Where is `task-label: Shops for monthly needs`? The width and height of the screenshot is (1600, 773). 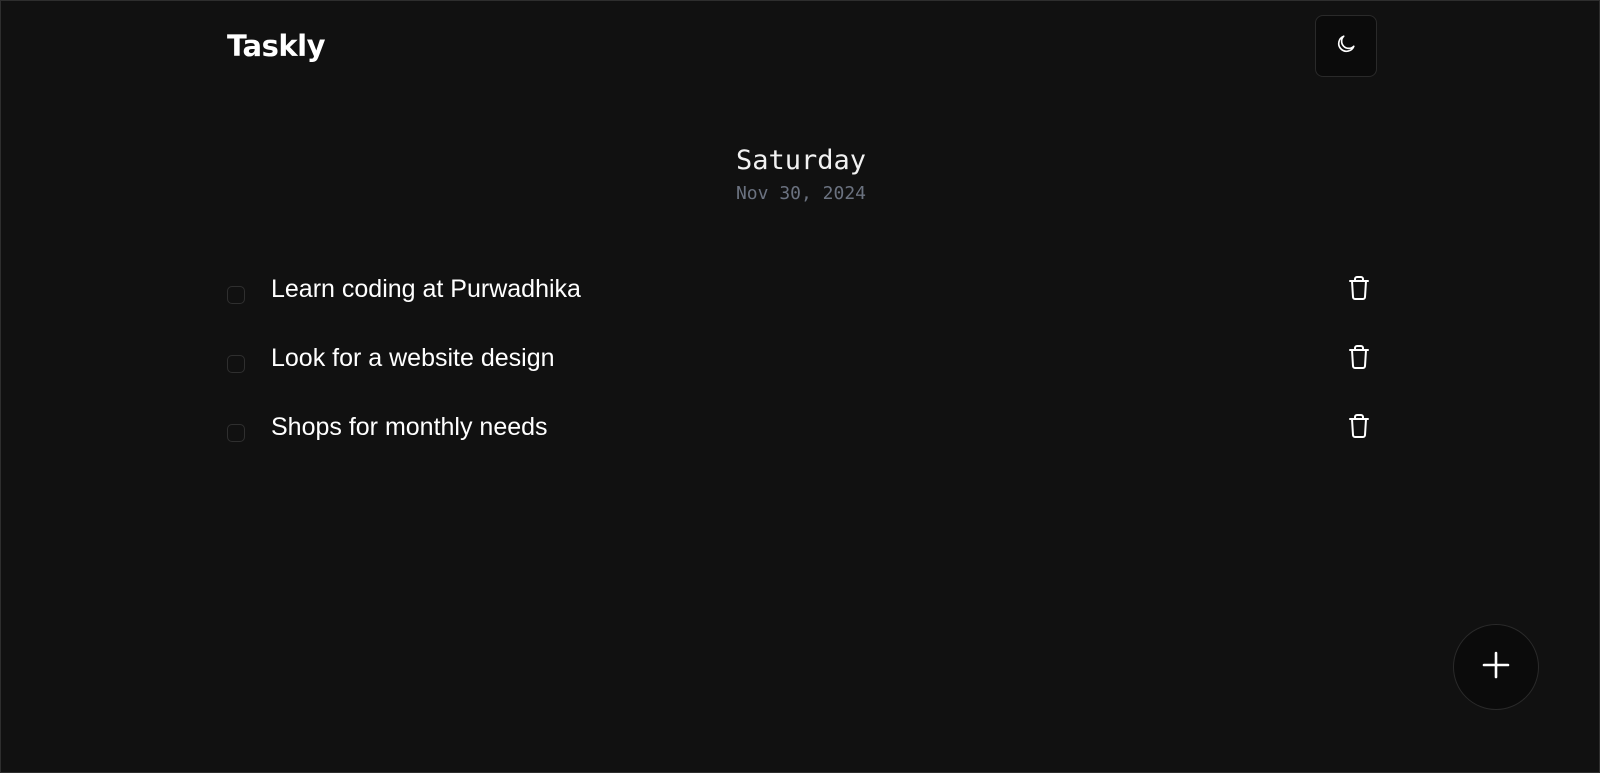 task-label: Shops for monthly needs is located at coordinates (409, 427).